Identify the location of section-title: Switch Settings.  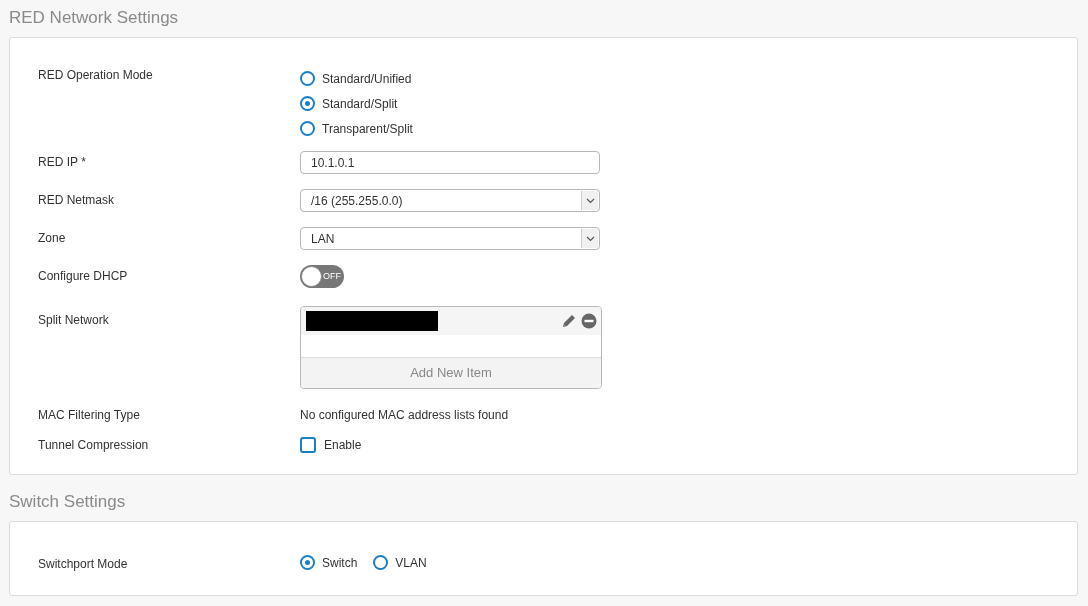
(68, 502).